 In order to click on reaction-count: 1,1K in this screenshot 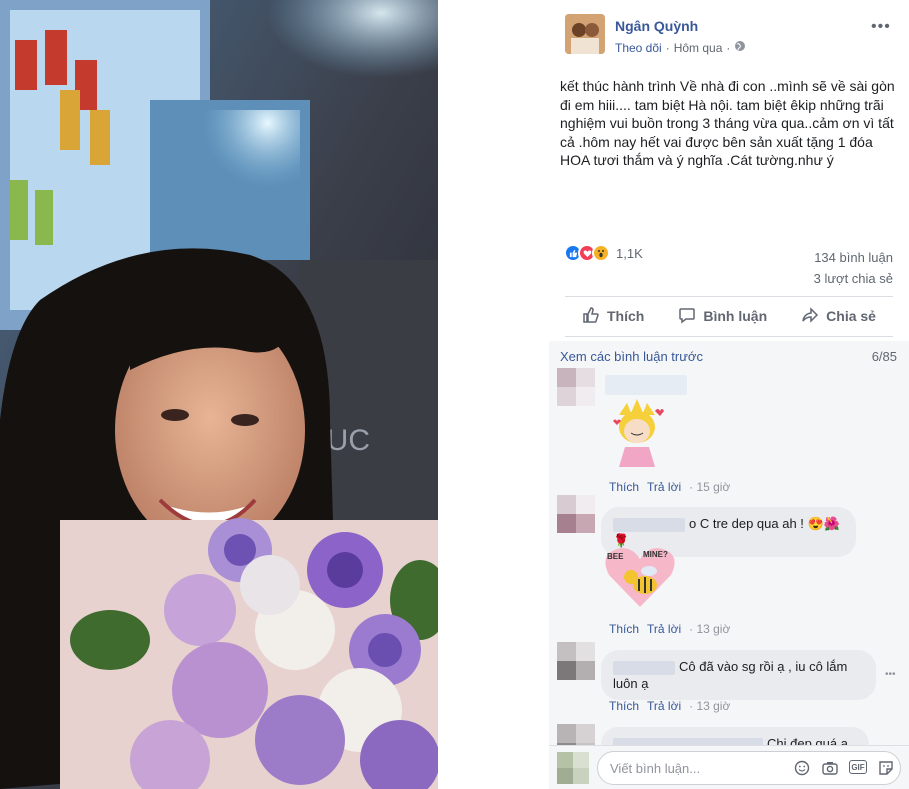, I will do `click(629, 253)`.